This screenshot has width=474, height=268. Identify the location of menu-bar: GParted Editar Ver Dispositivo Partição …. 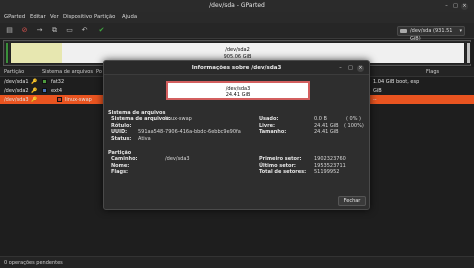
(237, 17).